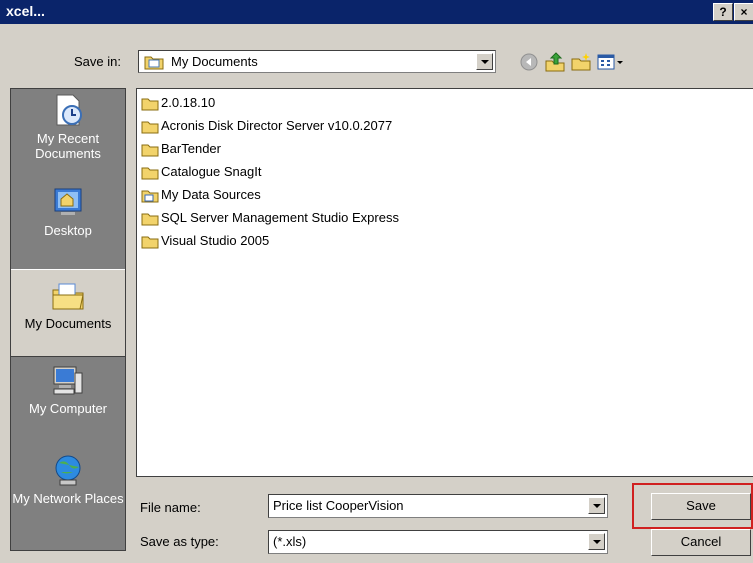  Describe the element at coordinates (211, 171) in the screenshot. I see `file-name: Catalogue SnagIt` at that location.